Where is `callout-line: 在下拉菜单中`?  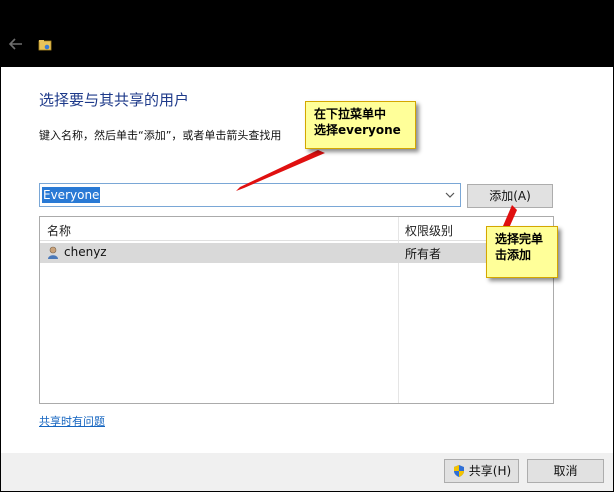
callout-line: 在下拉菜单中 is located at coordinates (350, 114).